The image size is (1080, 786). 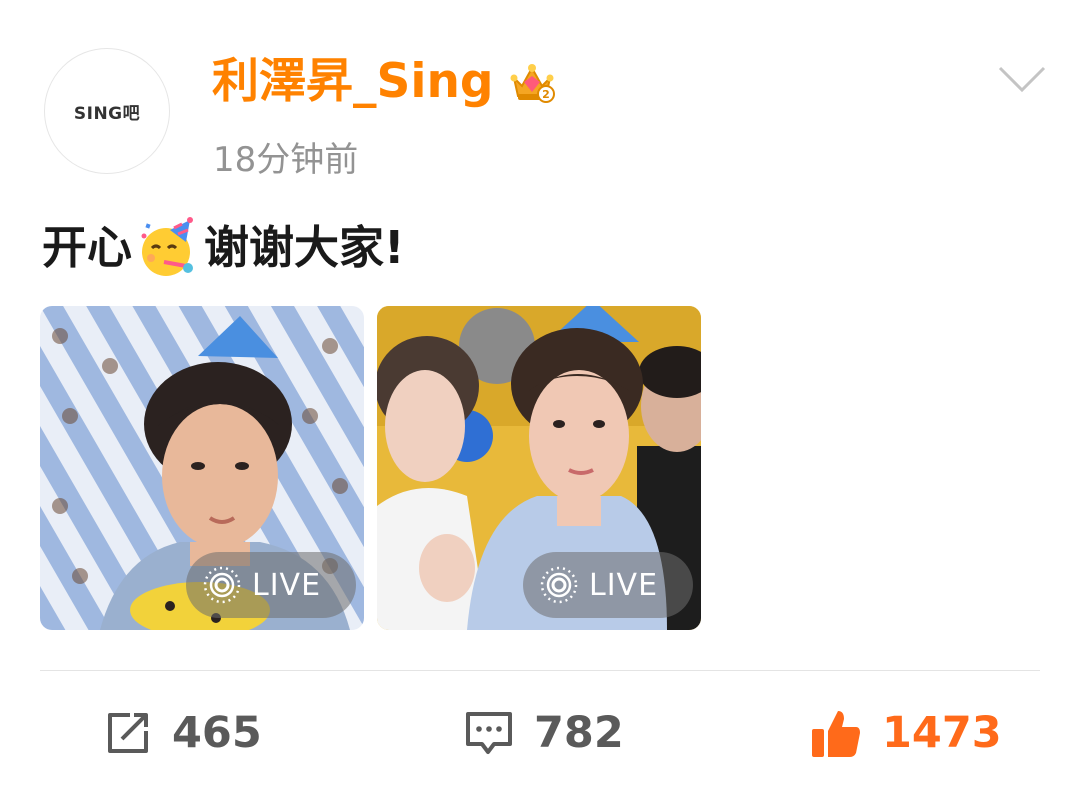 What do you see at coordinates (532, 82) in the screenshot?
I see `crown-badge-icon: 2` at bounding box center [532, 82].